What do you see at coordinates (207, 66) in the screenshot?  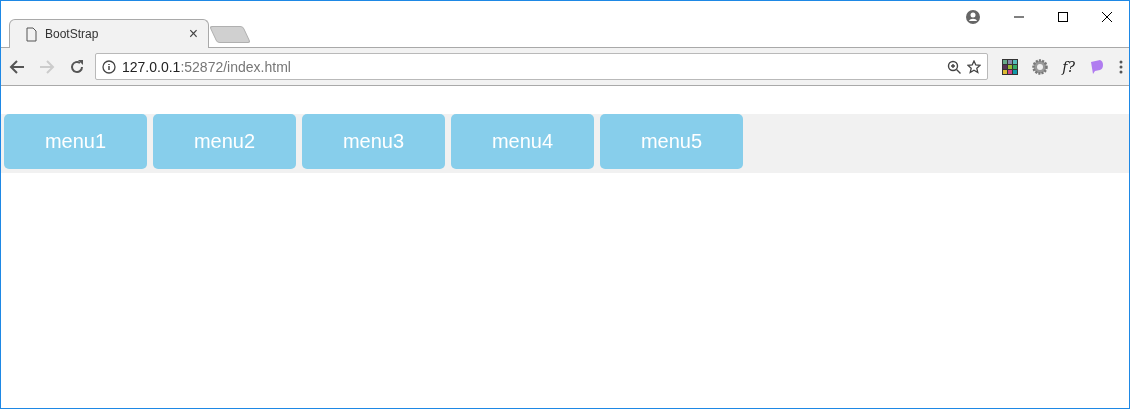 I see `url-text: 127.0.0.1:52872/index.html` at bounding box center [207, 66].